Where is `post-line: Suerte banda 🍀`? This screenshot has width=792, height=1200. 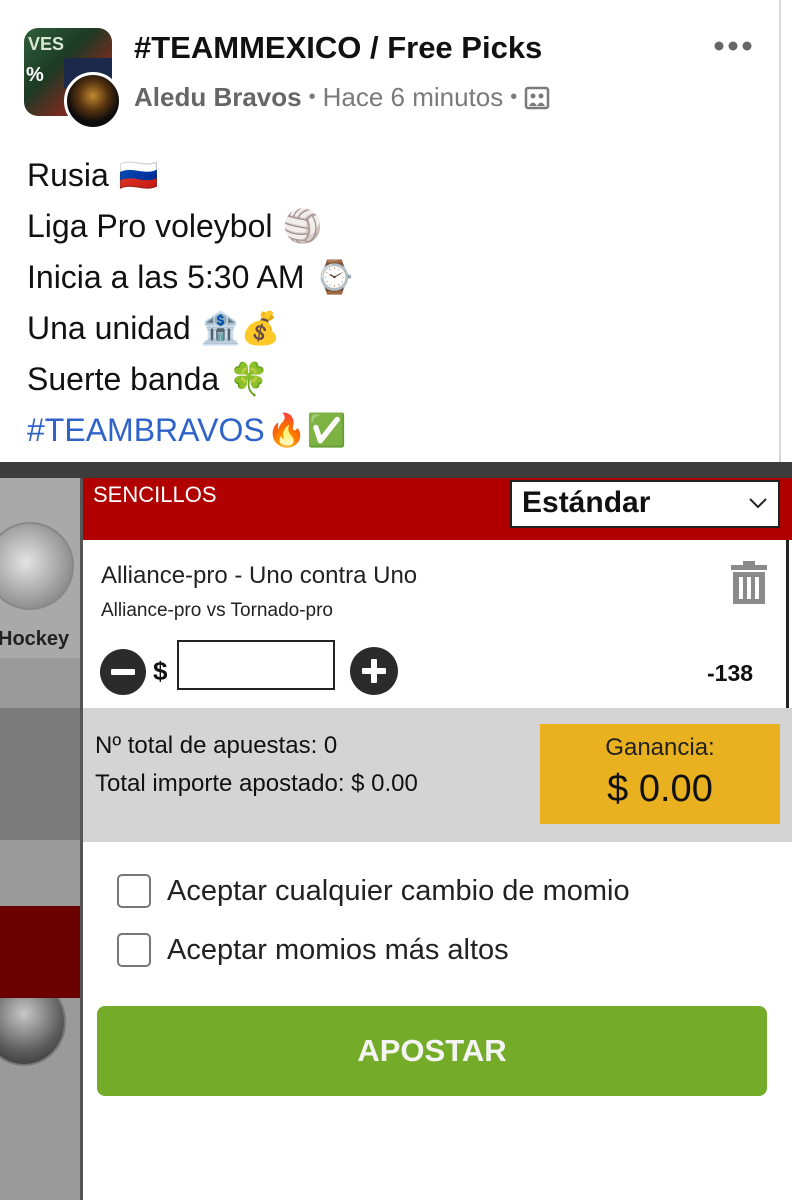
post-line: Suerte banda 🍀 is located at coordinates (190, 379).